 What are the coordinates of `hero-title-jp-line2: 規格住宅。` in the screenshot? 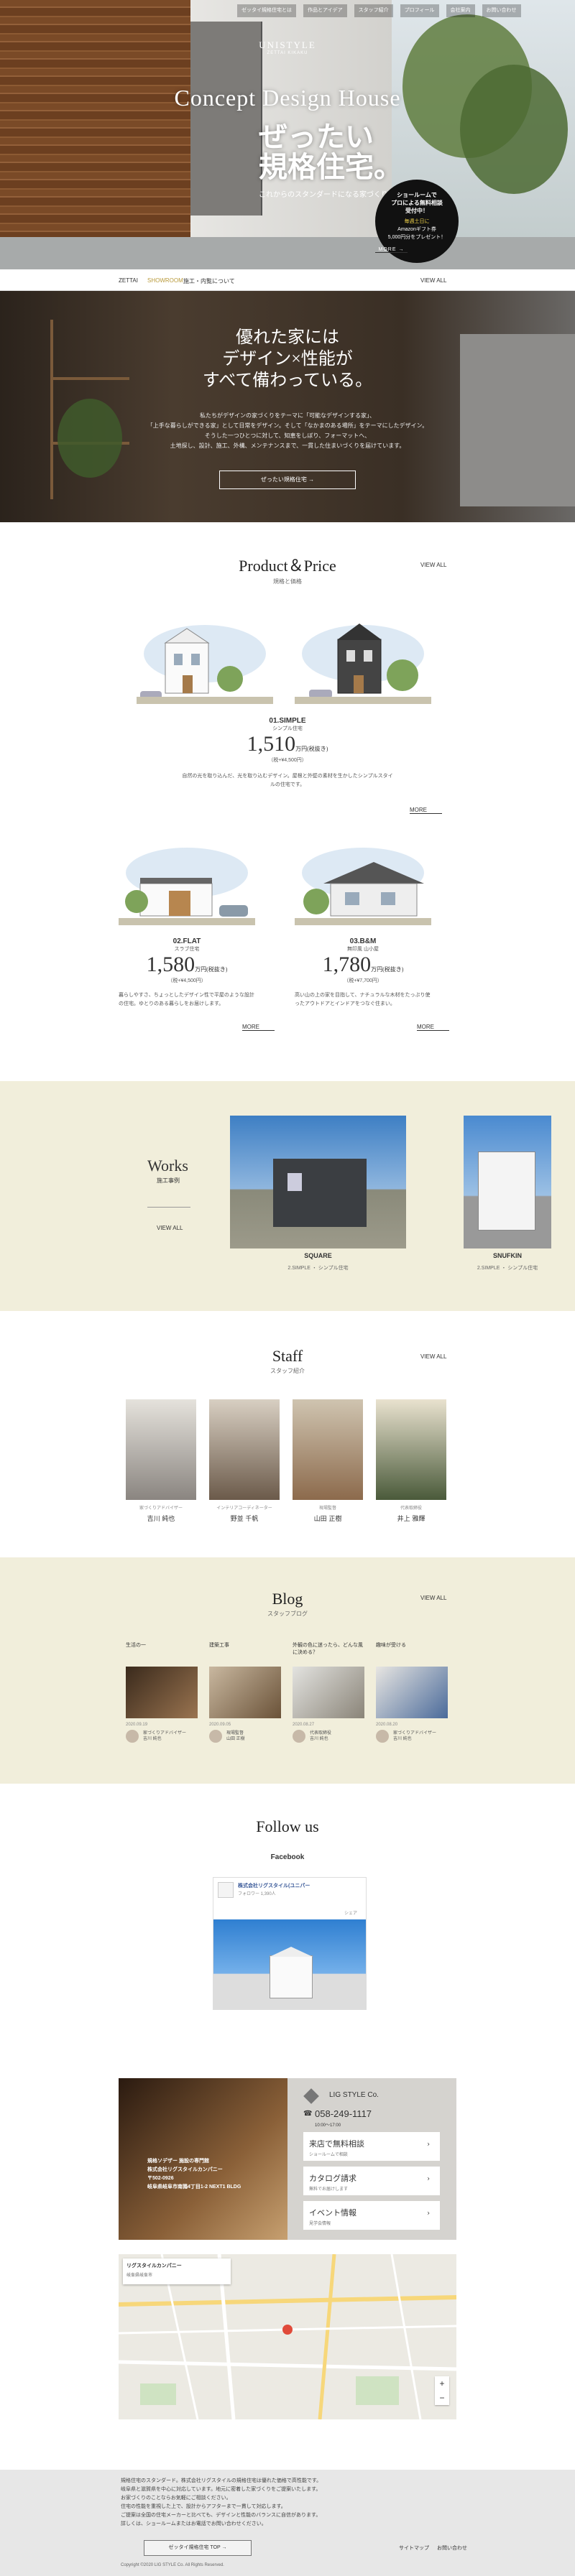 It's located at (330, 167).